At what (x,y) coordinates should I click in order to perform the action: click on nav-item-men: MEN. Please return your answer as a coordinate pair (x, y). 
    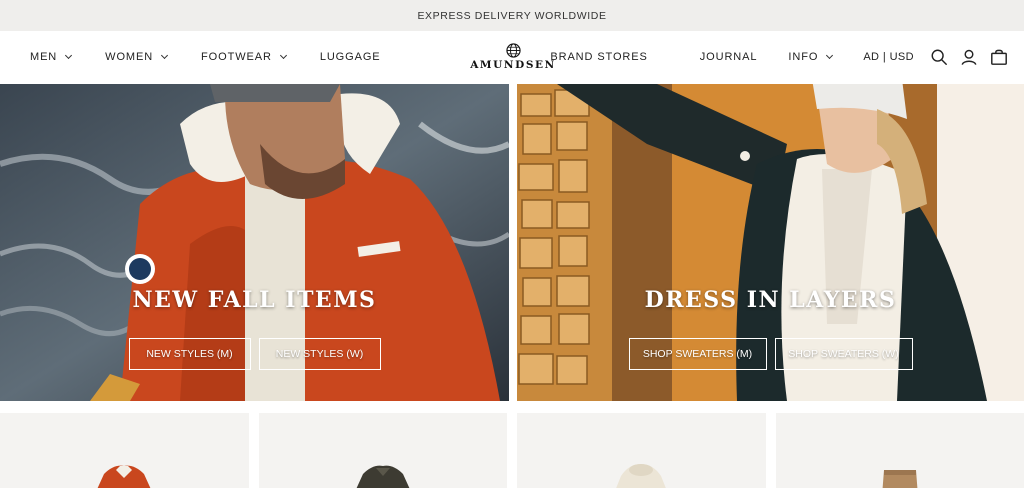
    Looking at the image, I should click on (51, 57).